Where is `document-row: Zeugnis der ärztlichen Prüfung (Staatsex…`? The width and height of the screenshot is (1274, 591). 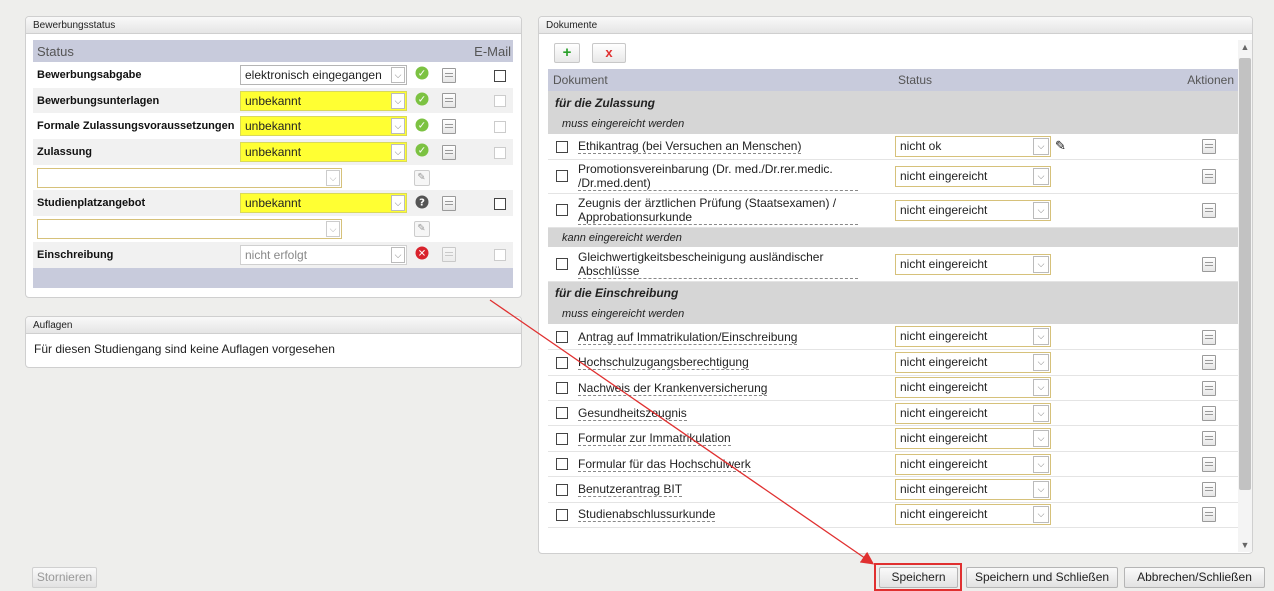
document-row: Zeugnis der ärztlichen Prüfung (Staatsex… is located at coordinates (893, 210).